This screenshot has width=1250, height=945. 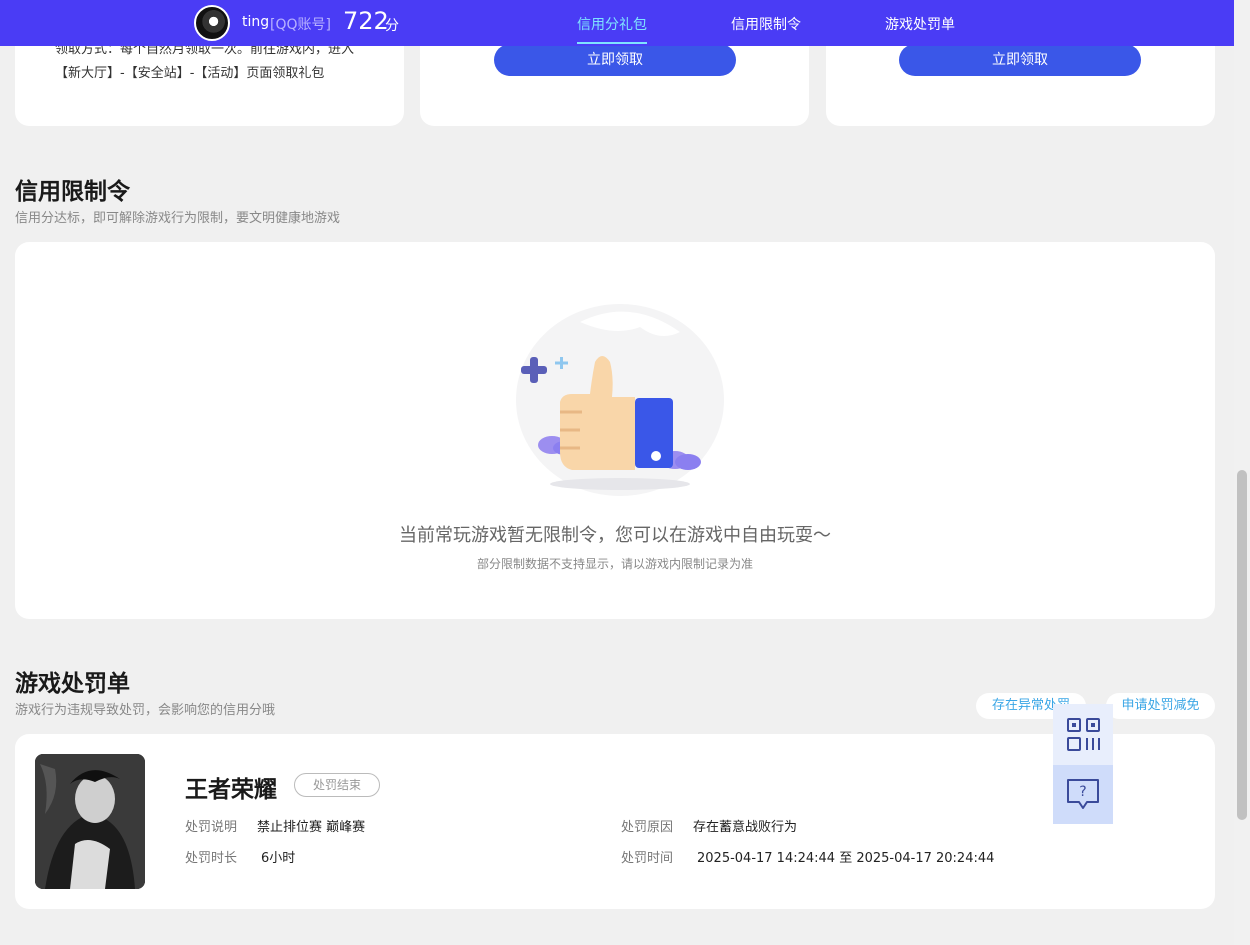 I want to click on restriction-section-subtitle: 信用分达标，即可解除游戏行为限制，要文明健康地游戏, so click(x=178, y=218).